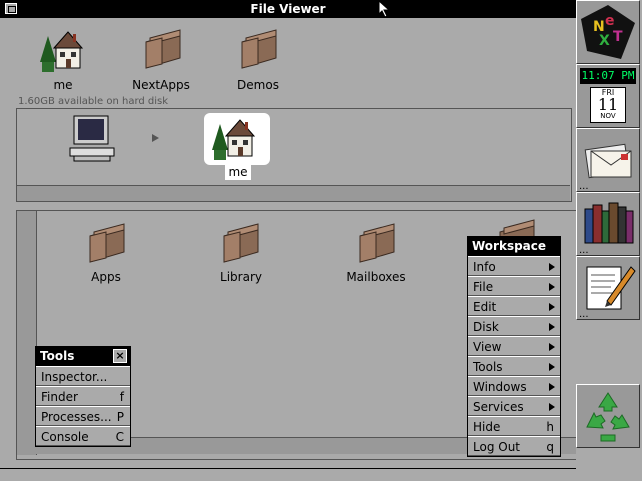 The height and width of the screenshot is (481, 642). Describe the element at coordinates (608, 76) in the screenshot. I see `clock-time: 11:07 PM` at that location.